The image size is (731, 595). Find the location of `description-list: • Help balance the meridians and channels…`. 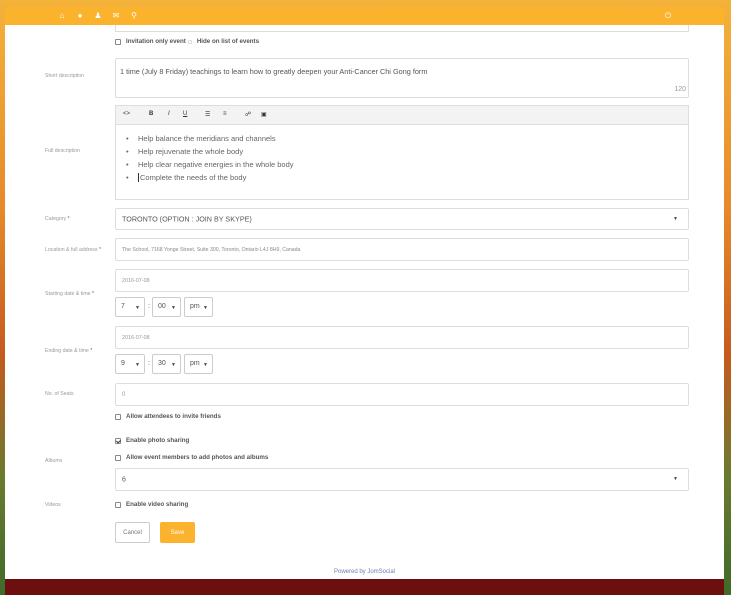

description-list: • Help balance the meridians and channels… is located at coordinates (402, 154).